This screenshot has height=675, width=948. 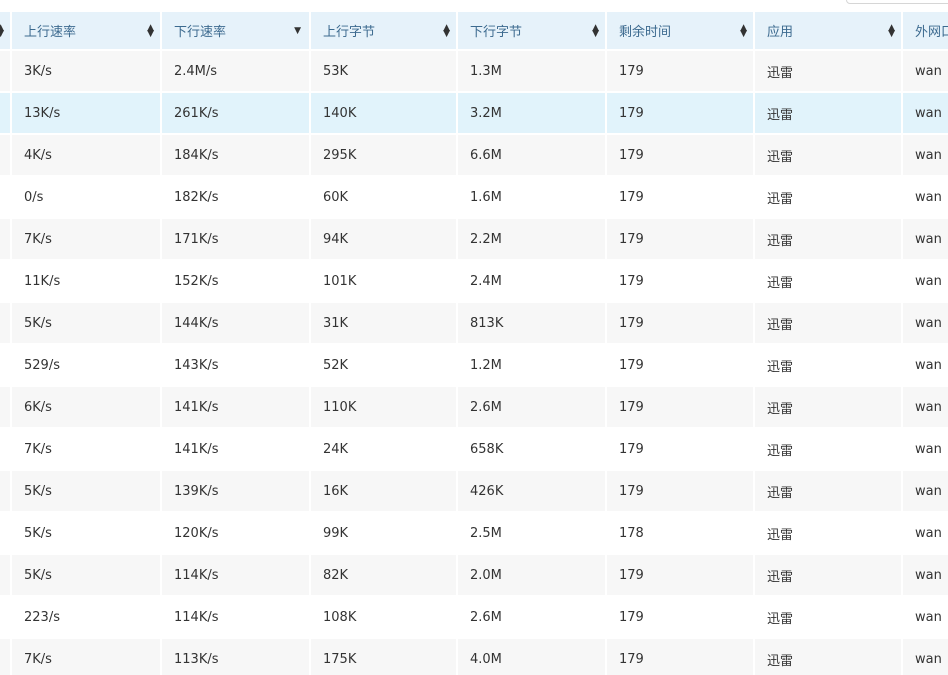 I want to click on cell-download-bytes: 1.6M, so click(x=532, y=197).